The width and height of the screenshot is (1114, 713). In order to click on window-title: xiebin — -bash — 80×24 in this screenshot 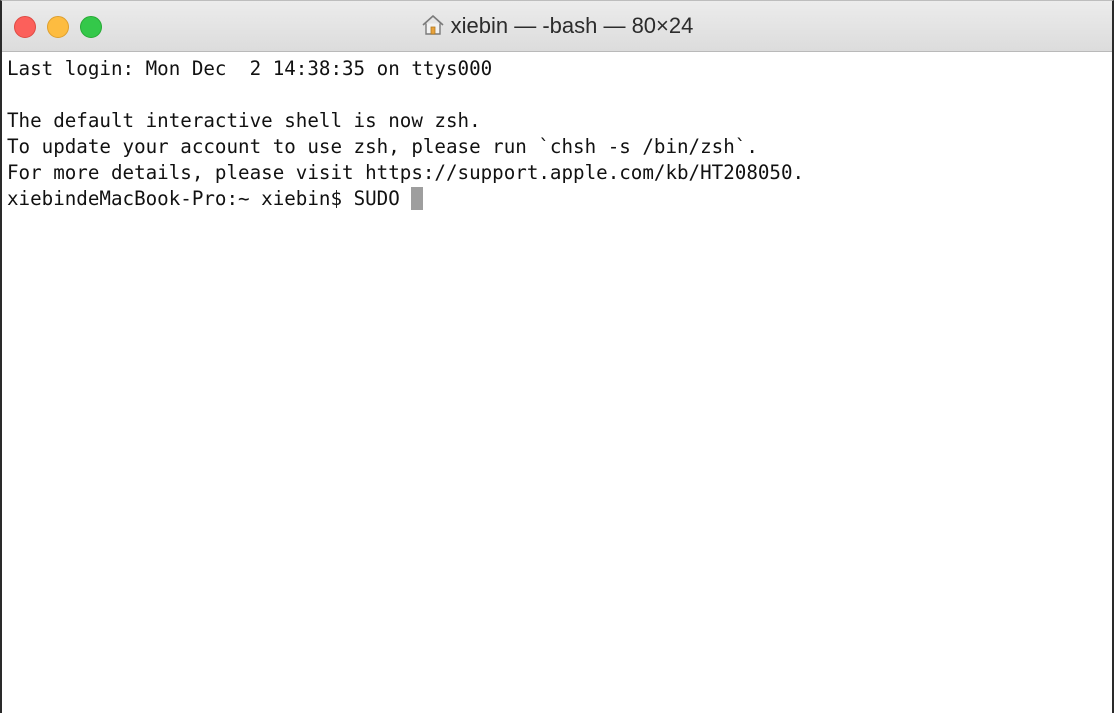, I will do `click(557, 26)`.